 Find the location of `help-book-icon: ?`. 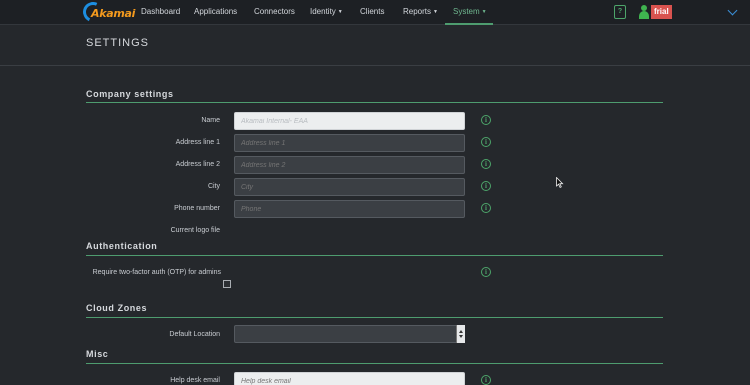

help-book-icon: ? is located at coordinates (620, 12).